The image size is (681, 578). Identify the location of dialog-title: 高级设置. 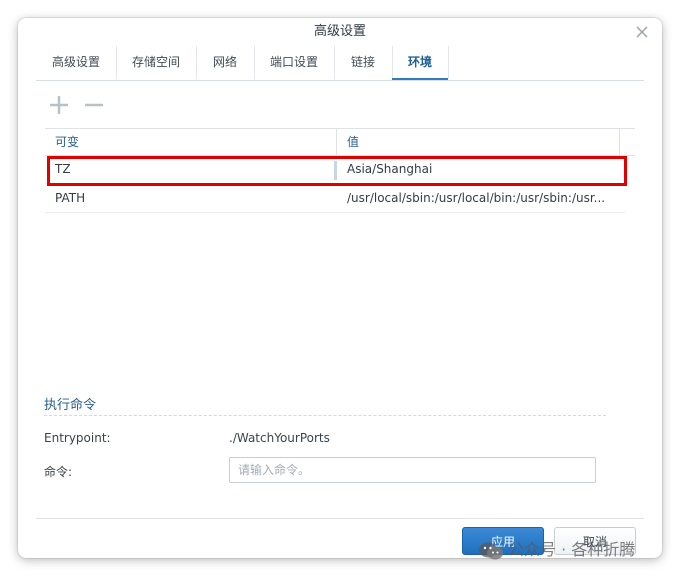
(339, 31).